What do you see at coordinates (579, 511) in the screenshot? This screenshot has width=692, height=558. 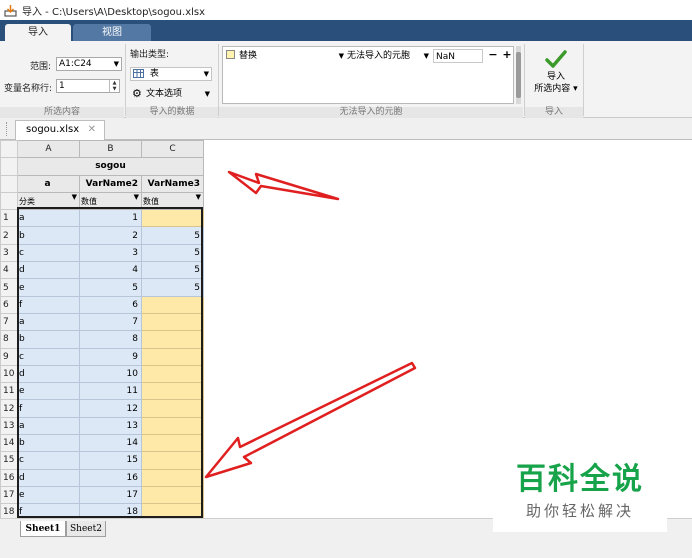 I see `watermark-subtitle: 助你轻松解决` at bounding box center [579, 511].